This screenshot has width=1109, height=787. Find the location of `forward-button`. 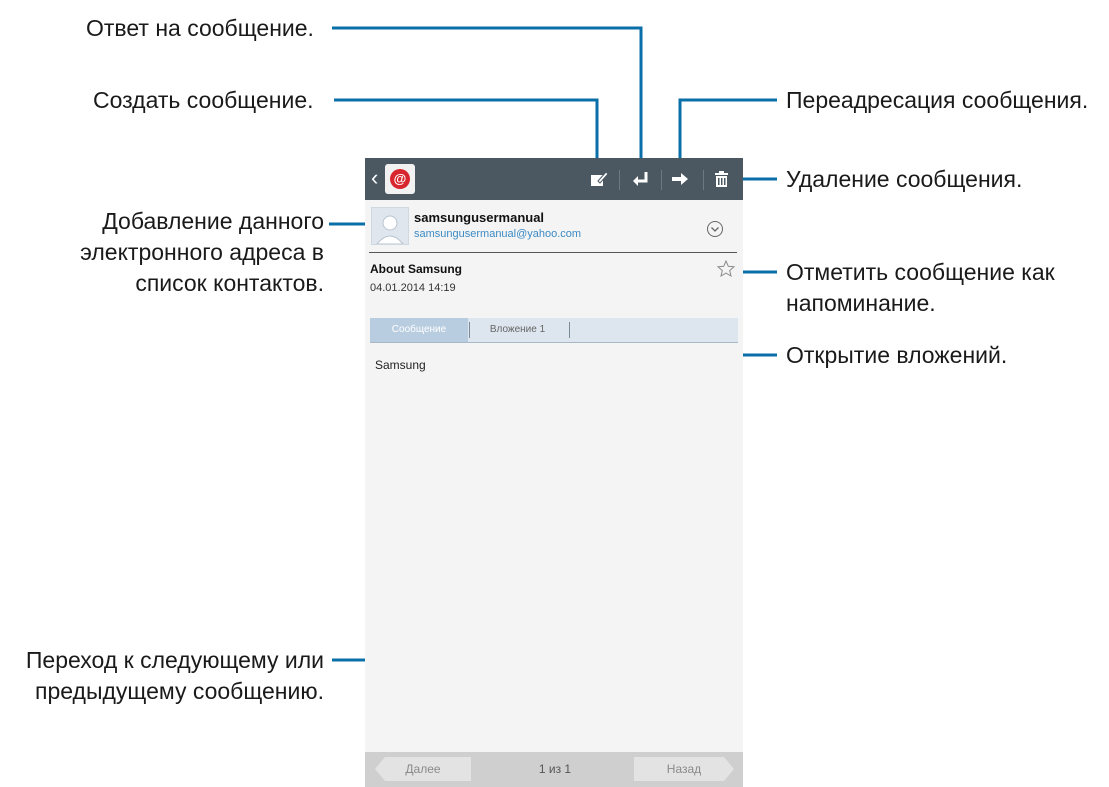

forward-button is located at coordinates (680, 179).